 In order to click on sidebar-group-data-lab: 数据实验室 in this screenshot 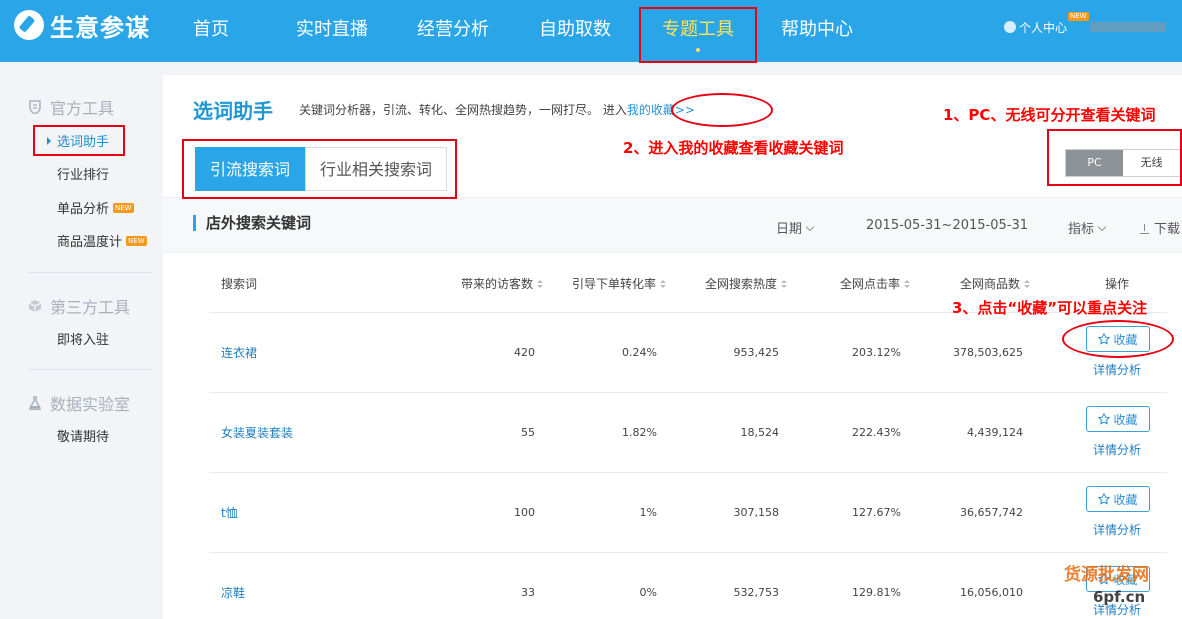, I will do `click(79, 403)`.